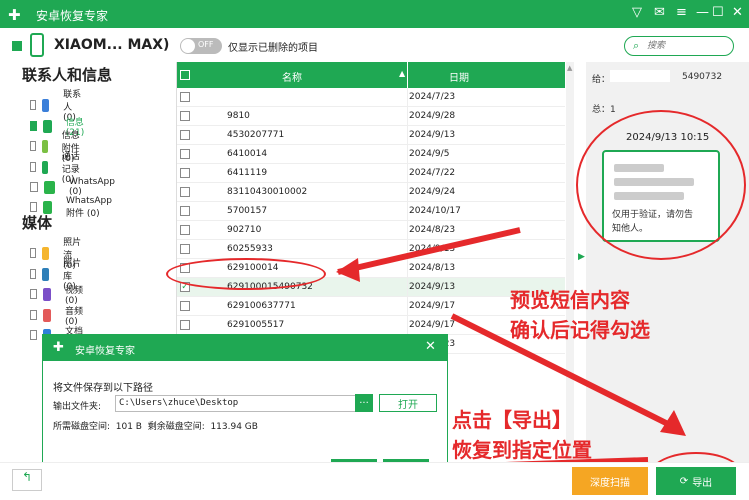 This screenshot has height=500, width=749. What do you see at coordinates (408, 403) in the screenshot?
I see `open-folder-button: 打开` at bounding box center [408, 403].